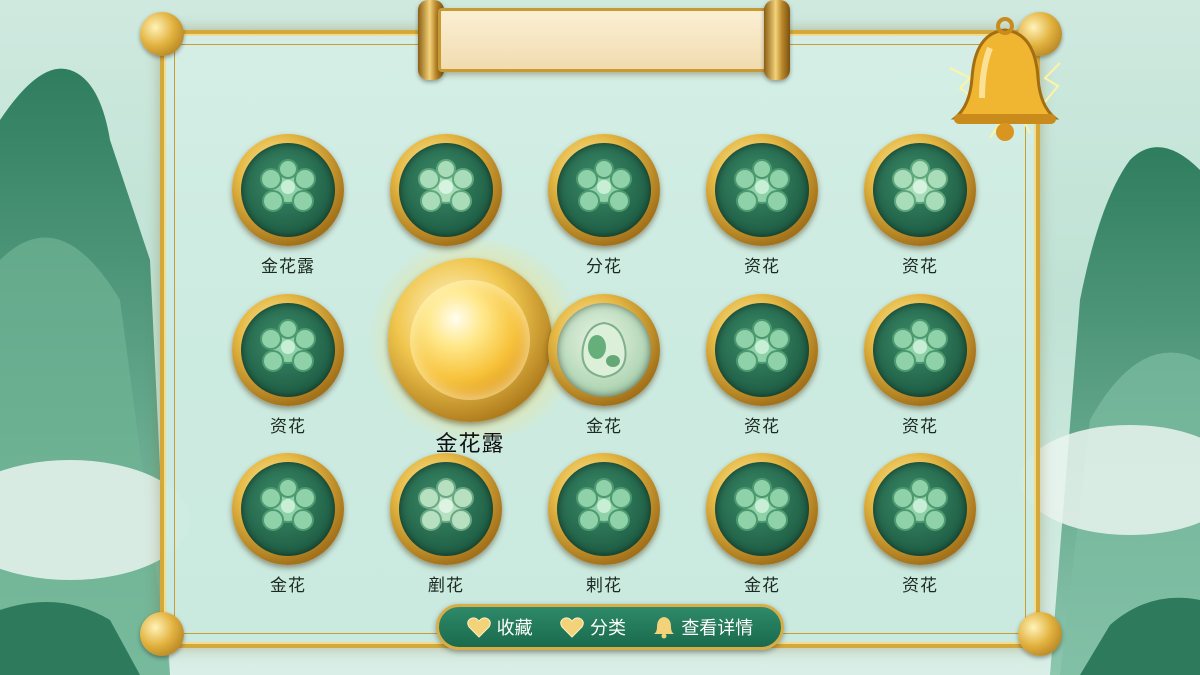 The image size is (1200, 675). I want to click on golden-medallion, so click(470, 340).